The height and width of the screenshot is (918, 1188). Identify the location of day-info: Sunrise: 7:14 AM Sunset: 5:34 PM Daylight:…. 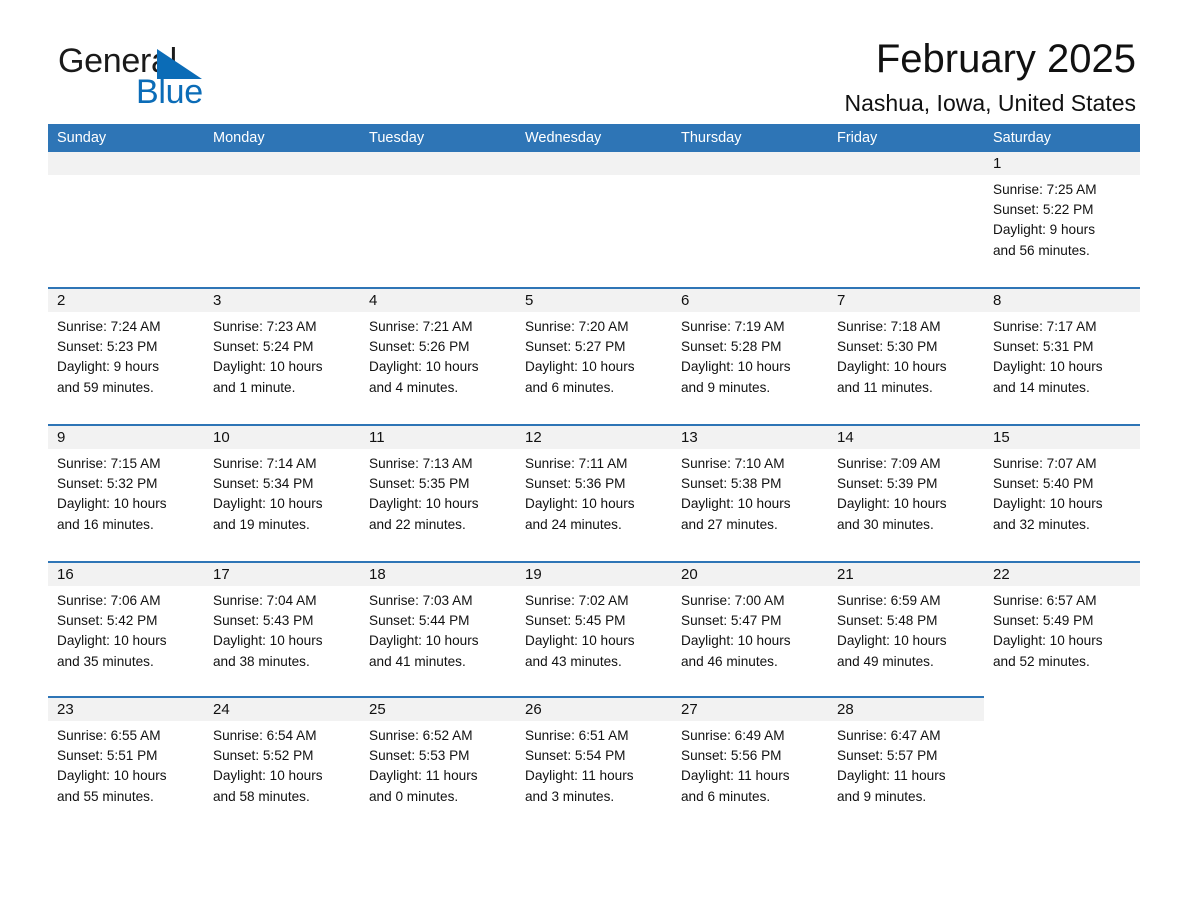
(282, 492).